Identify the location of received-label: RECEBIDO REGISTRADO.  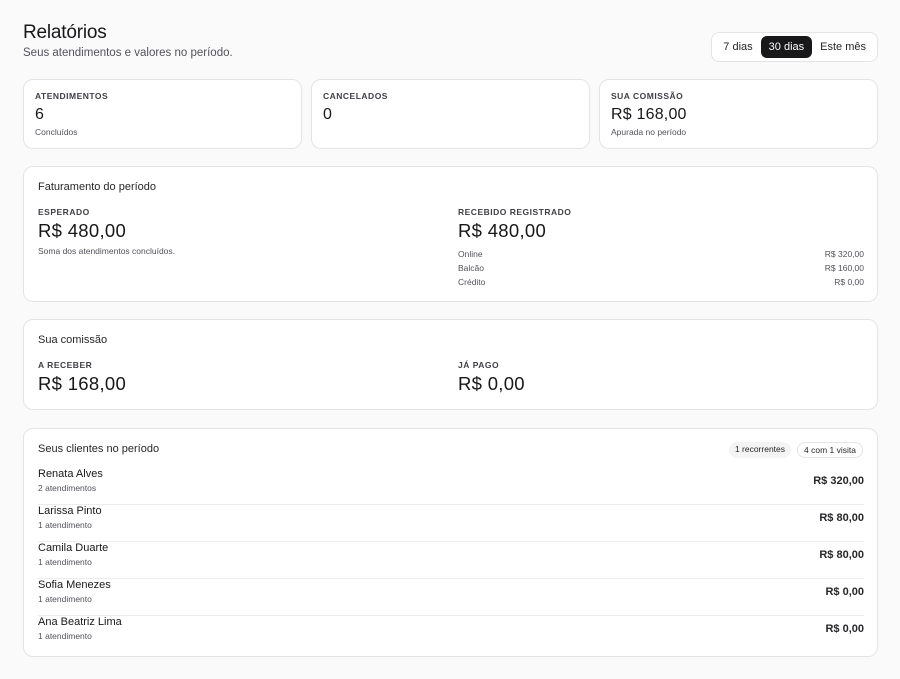
(515, 212).